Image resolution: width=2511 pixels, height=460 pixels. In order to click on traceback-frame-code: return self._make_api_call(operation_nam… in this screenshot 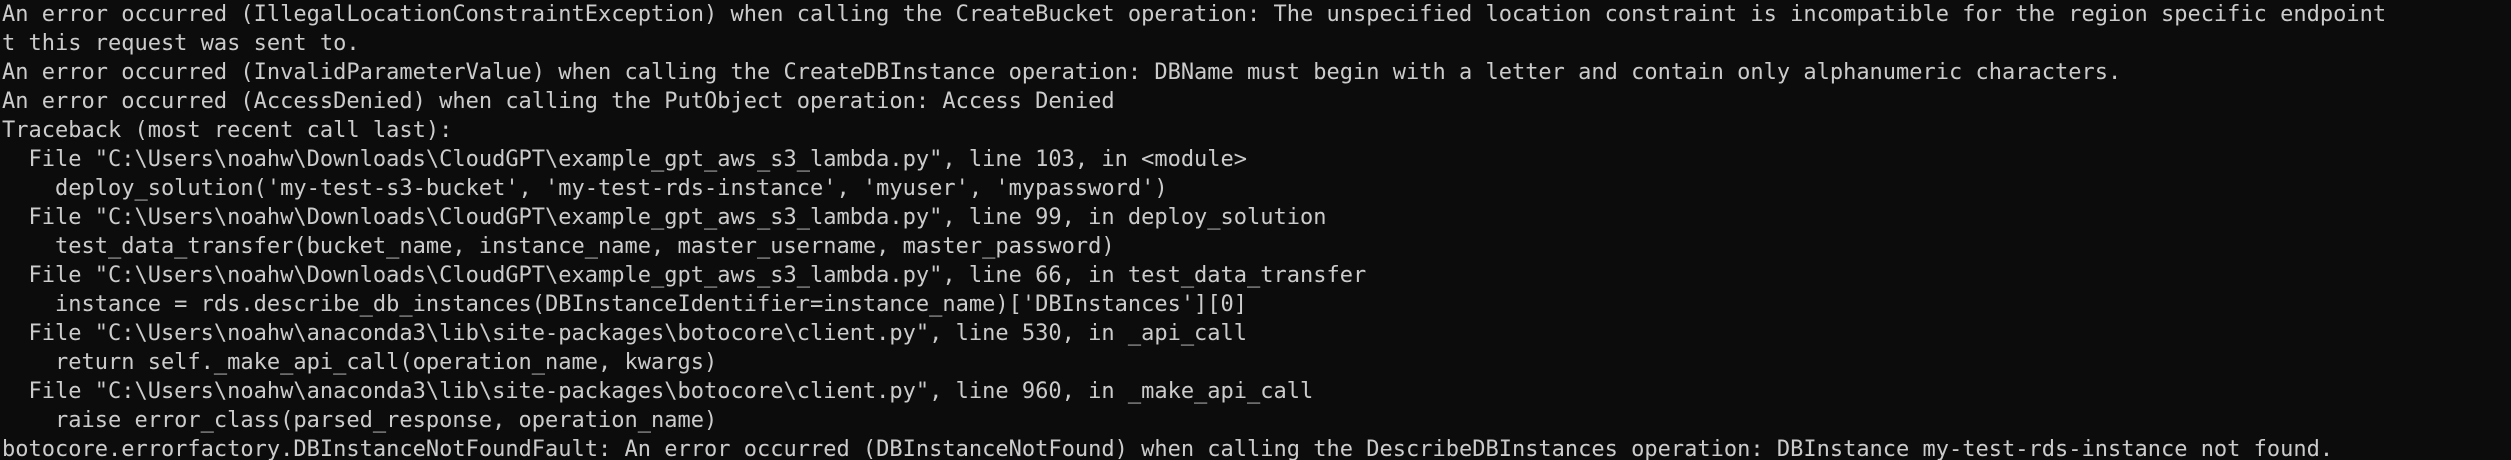, I will do `click(360, 362)`.